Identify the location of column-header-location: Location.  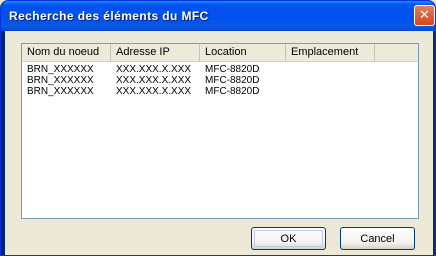
(243, 52).